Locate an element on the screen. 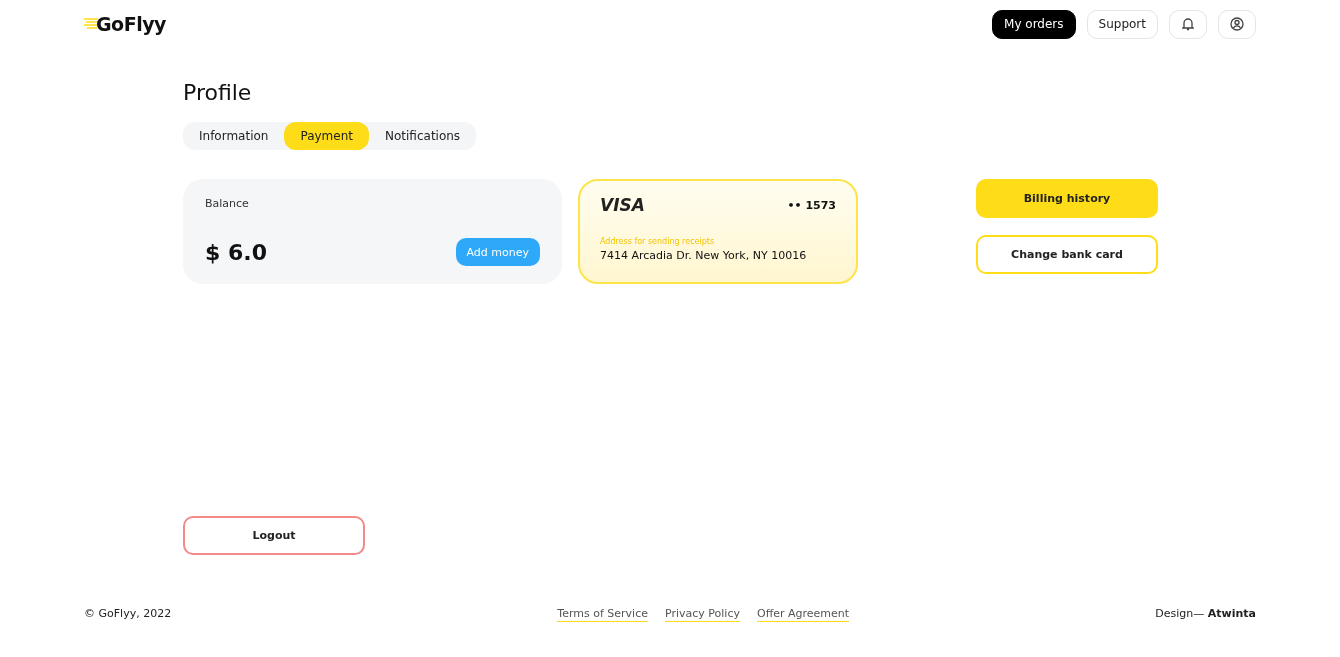  profile-button is located at coordinates (1237, 24).